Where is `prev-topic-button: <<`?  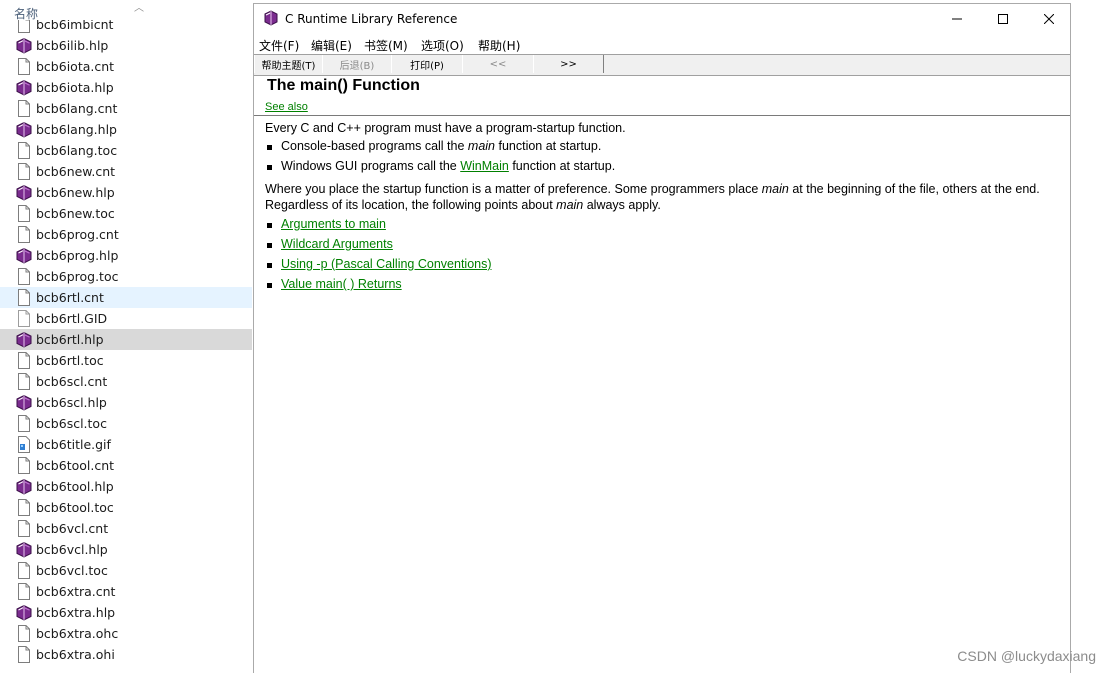
prev-topic-button: << is located at coordinates (498, 64).